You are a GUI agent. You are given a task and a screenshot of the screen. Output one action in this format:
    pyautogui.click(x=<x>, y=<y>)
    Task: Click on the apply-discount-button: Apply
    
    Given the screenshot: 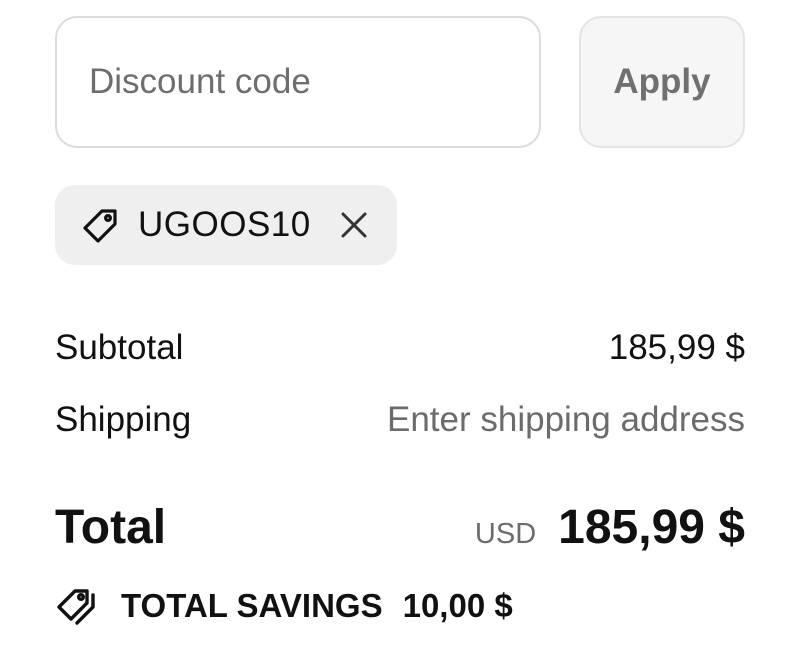 What is the action you would take?
    pyautogui.click(x=662, y=82)
    